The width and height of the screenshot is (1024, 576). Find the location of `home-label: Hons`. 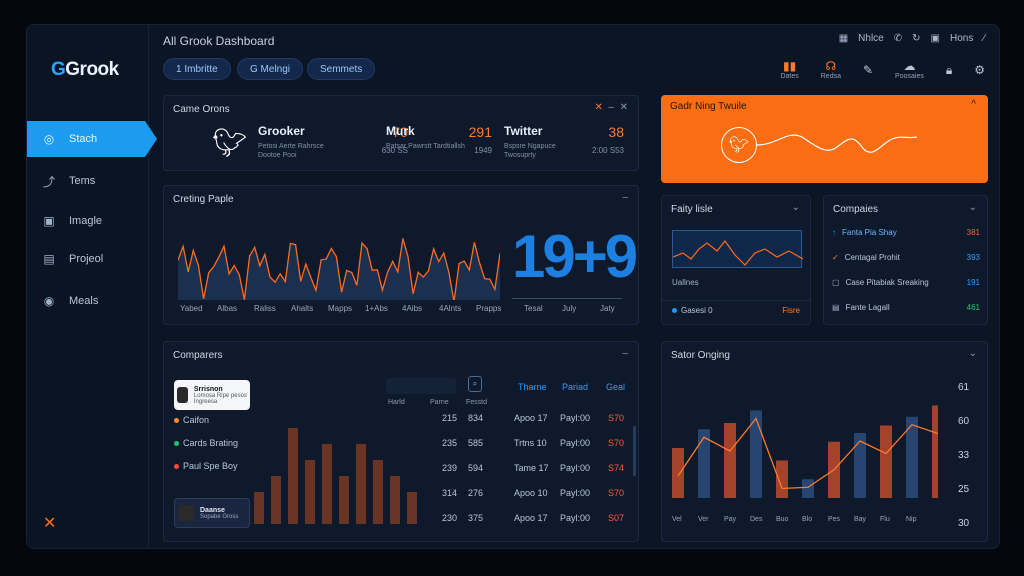

home-label: Hons is located at coordinates (961, 38).